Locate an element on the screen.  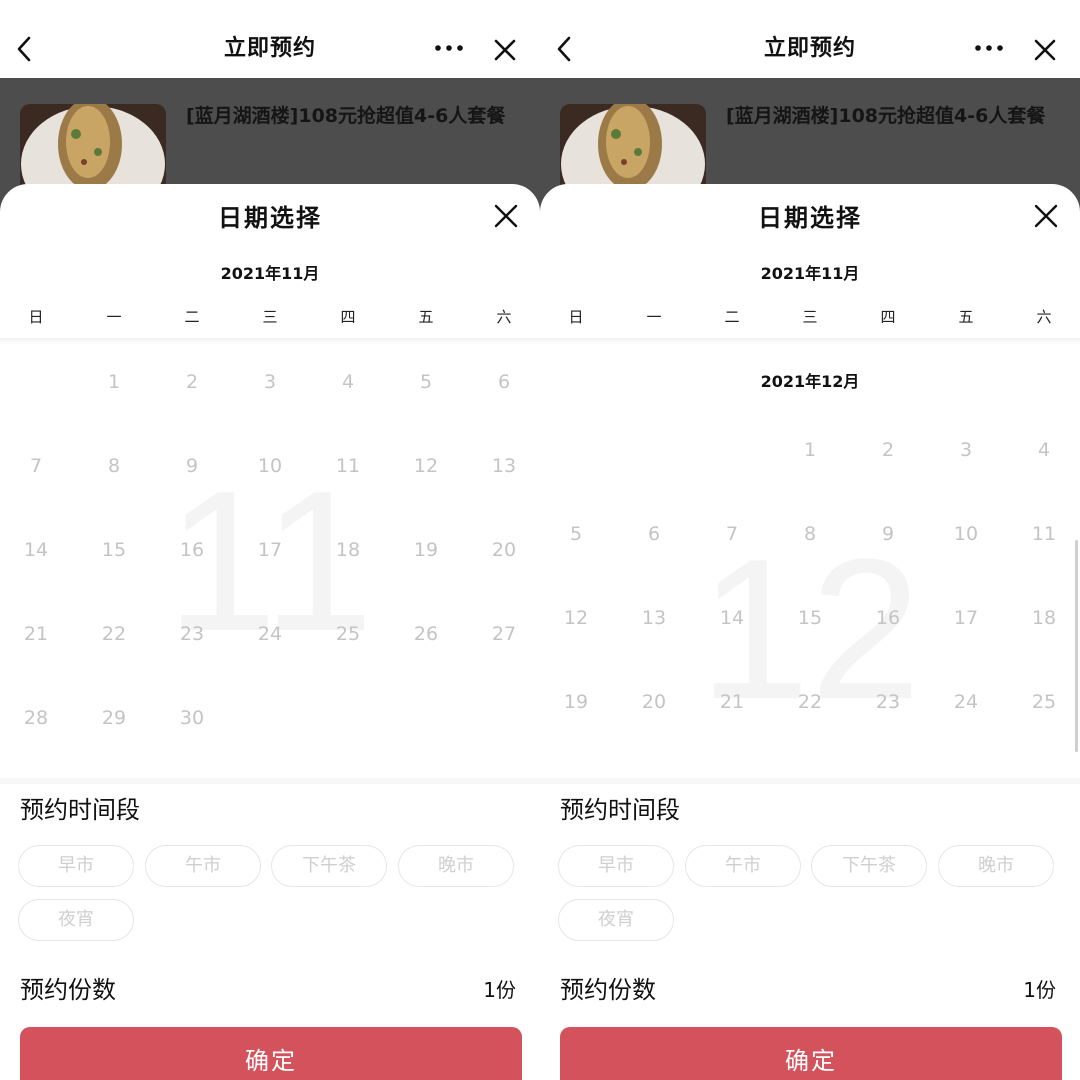
product-title: [蓝月湖酒楼]108元抢超值4-6人套餐 is located at coordinates (886, 116).